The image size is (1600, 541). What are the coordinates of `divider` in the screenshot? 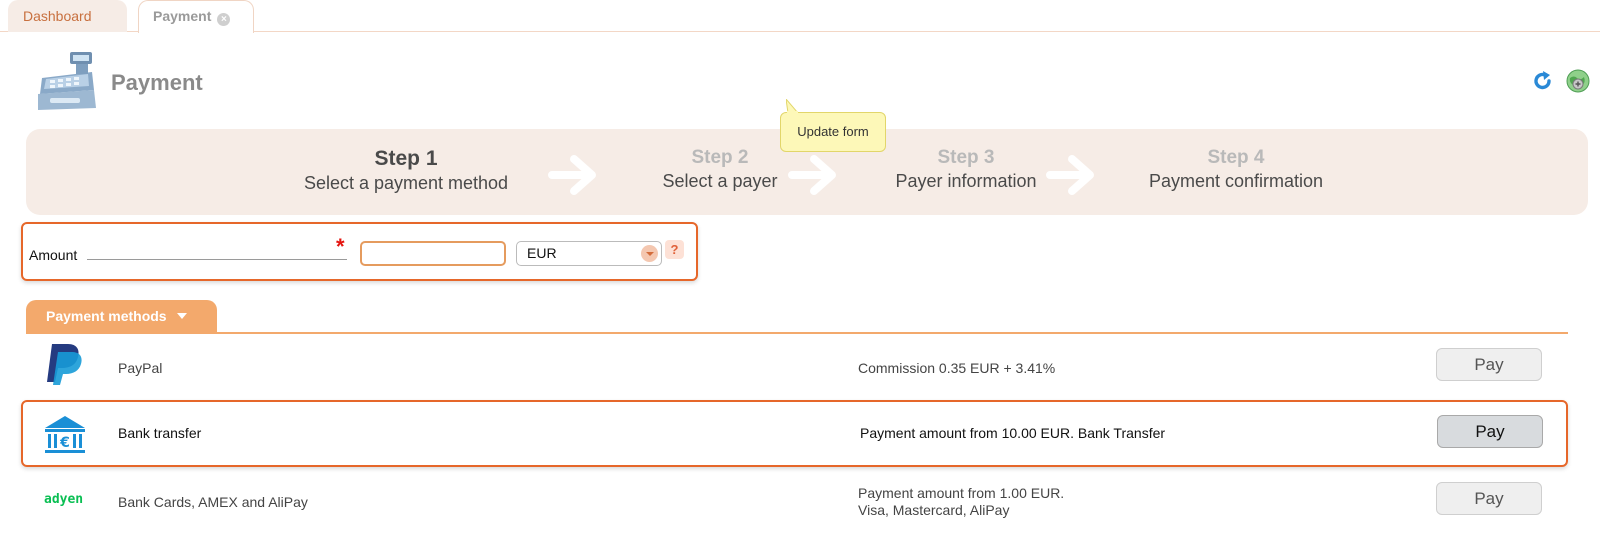 It's located at (797, 333).